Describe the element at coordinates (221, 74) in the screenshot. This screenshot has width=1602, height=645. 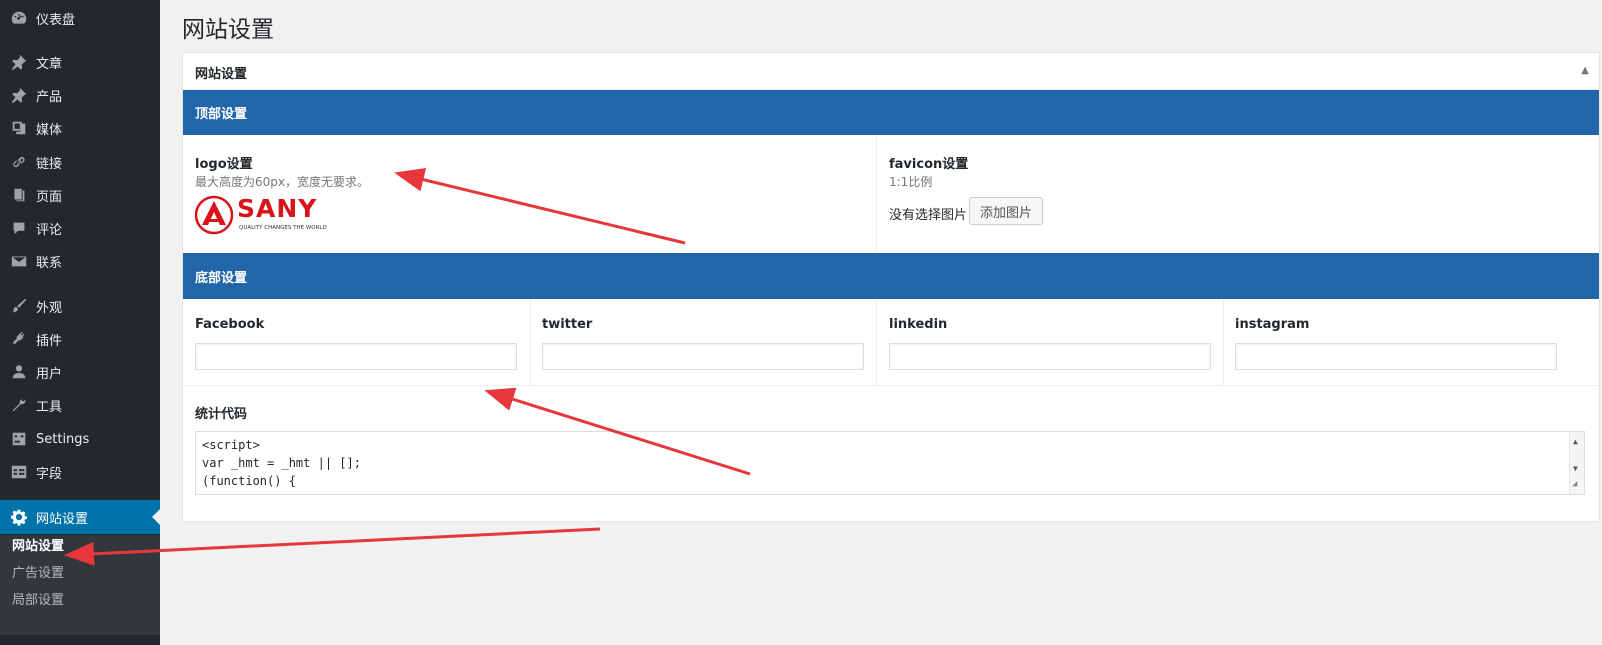
I see `panel-title: 网站设置` at that location.